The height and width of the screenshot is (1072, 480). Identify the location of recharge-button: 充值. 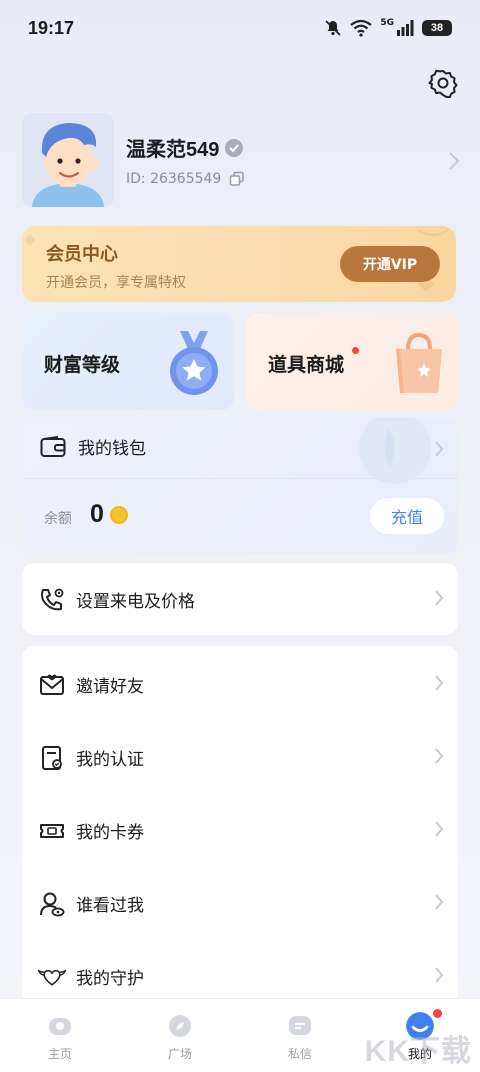
(407, 516).